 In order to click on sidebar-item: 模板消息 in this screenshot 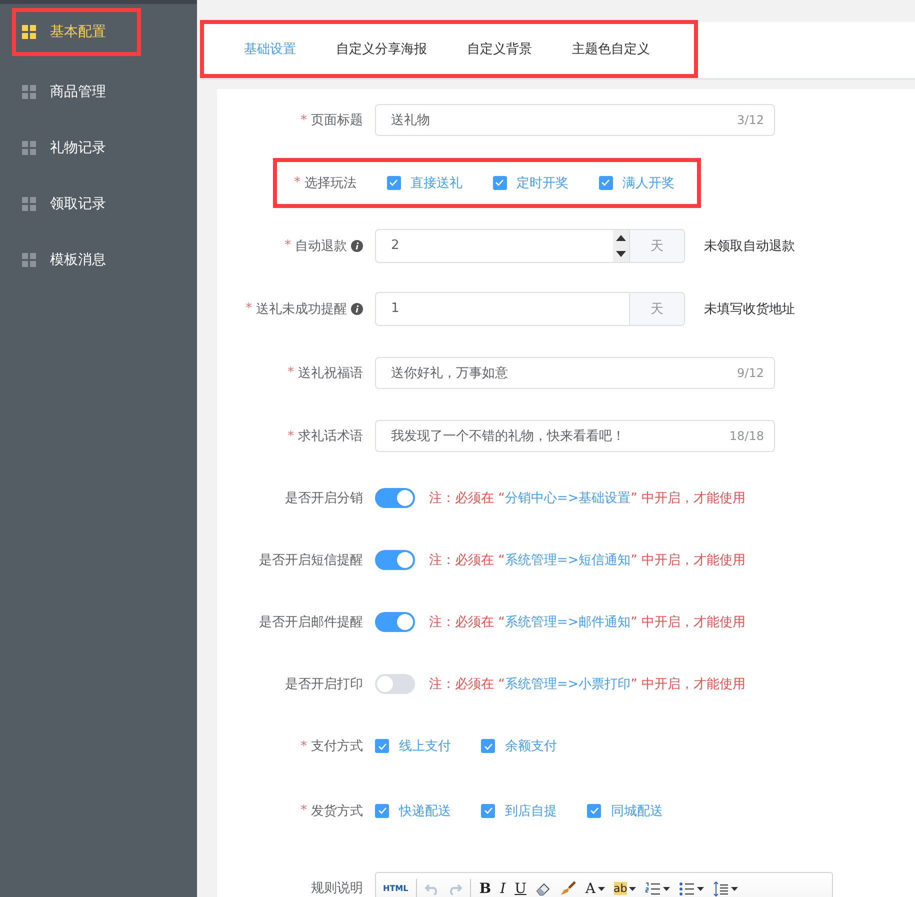, I will do `click(98, 260)`.